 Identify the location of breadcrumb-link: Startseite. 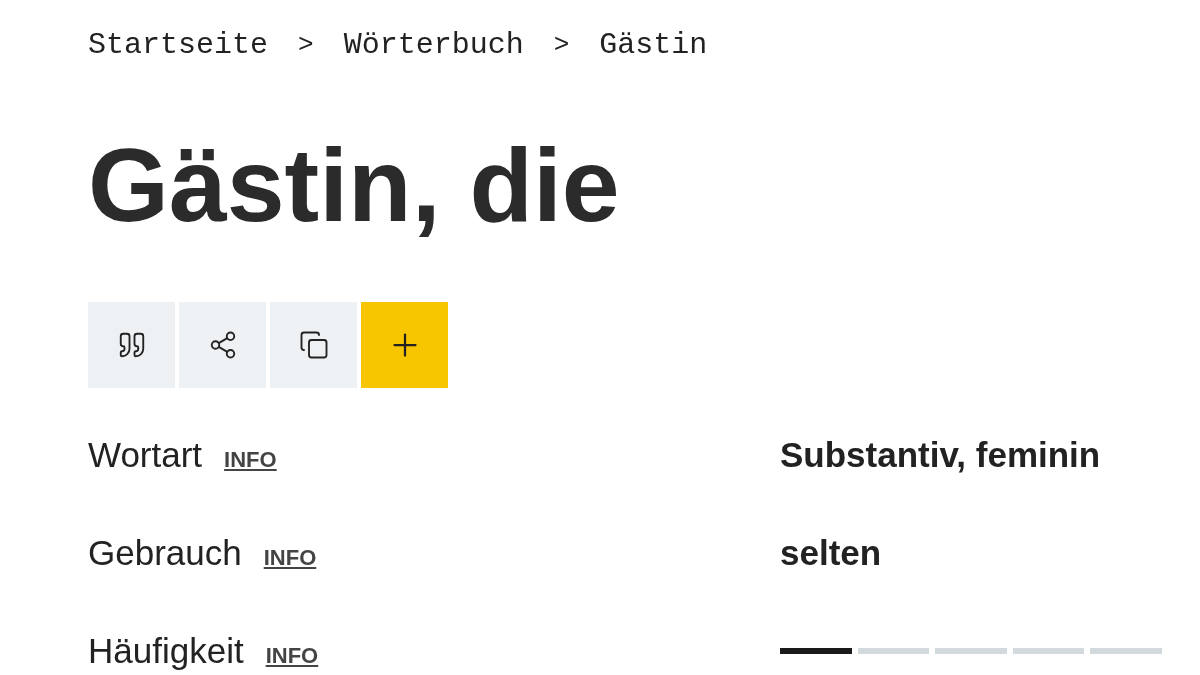
(178, 45).